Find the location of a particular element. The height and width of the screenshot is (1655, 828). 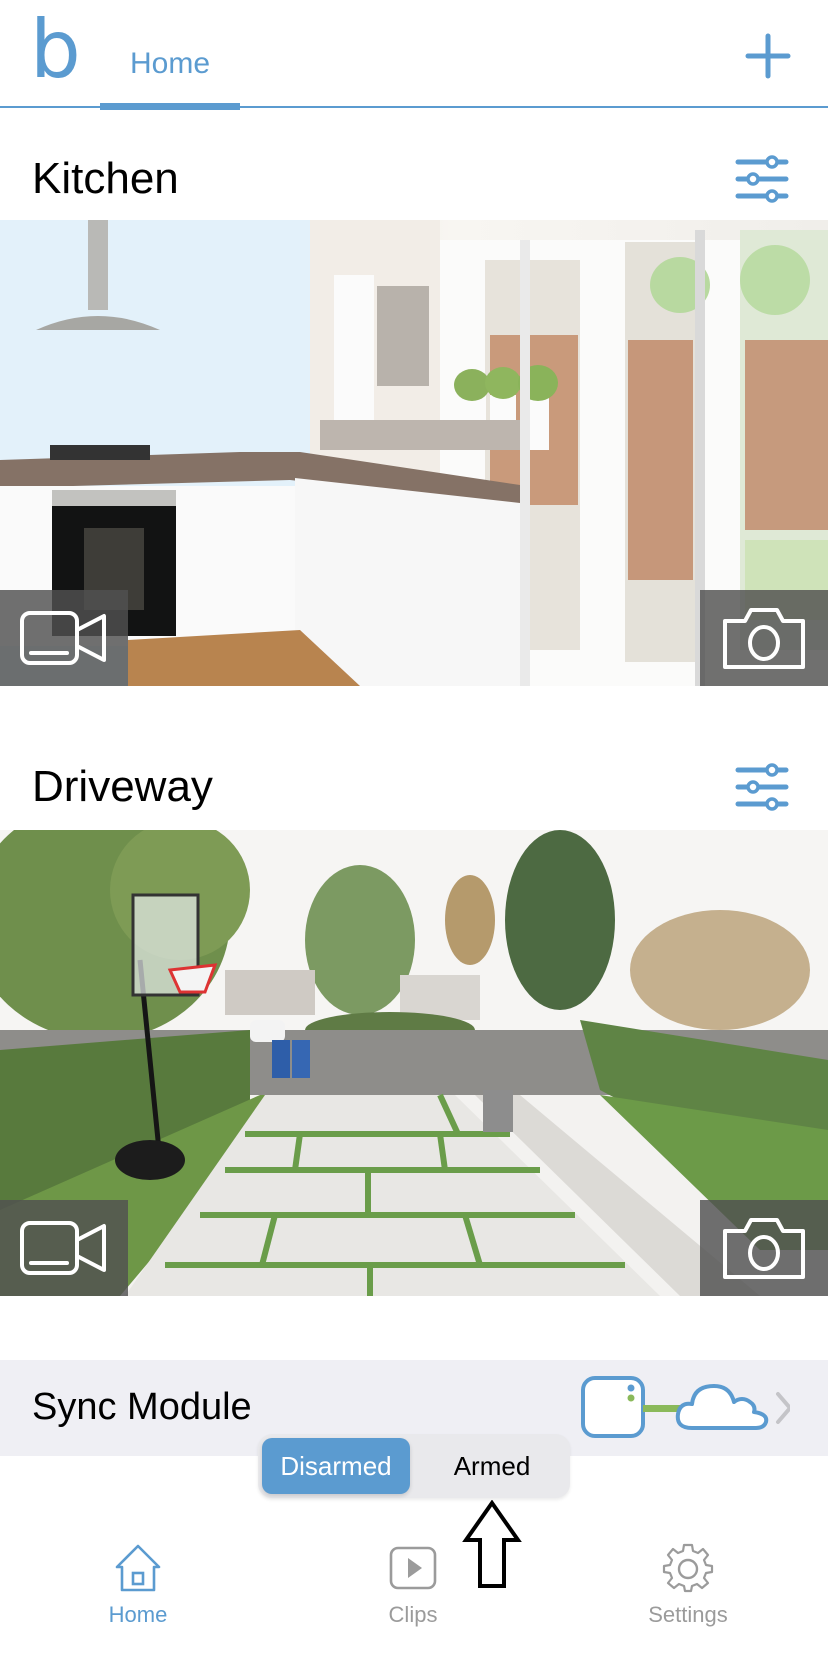

bottom-tab-home: Home is located at coordinates (138, 1592).